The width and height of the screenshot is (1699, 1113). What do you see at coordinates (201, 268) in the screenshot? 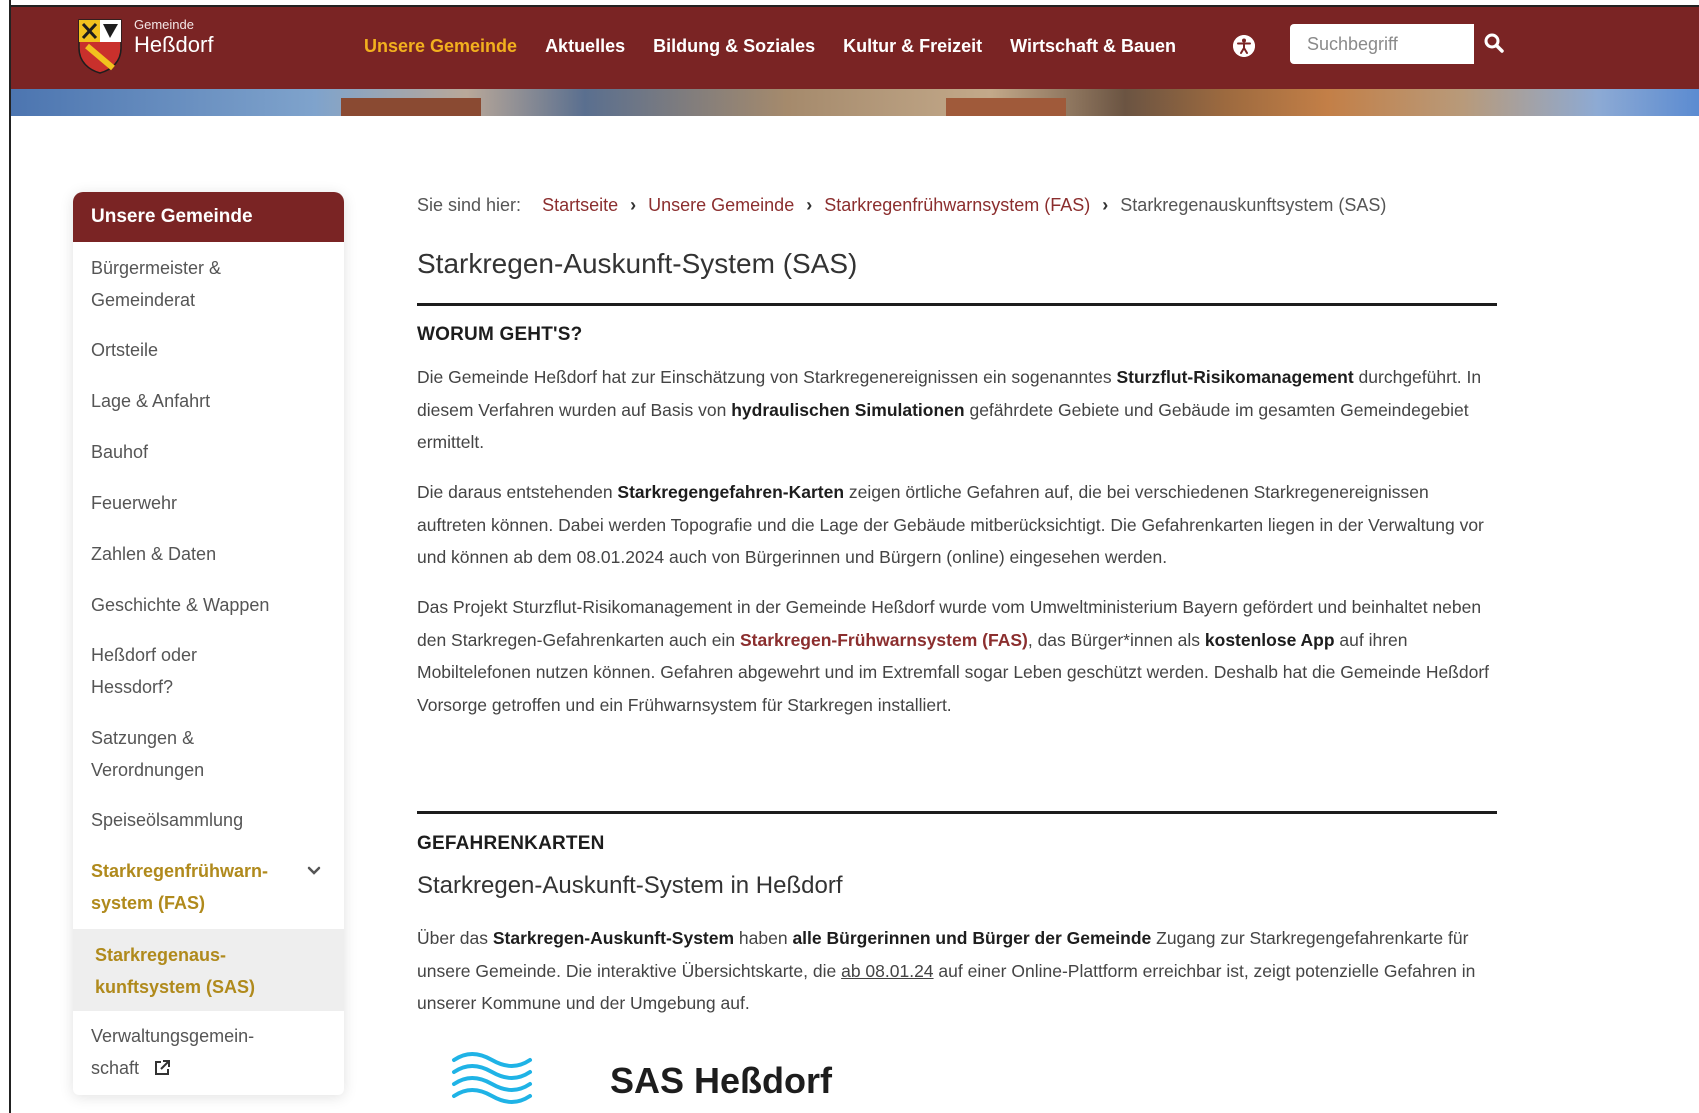
I see `sidebar-item-buergermeister: Bürgermeister &` at bounding box center [201, 268].